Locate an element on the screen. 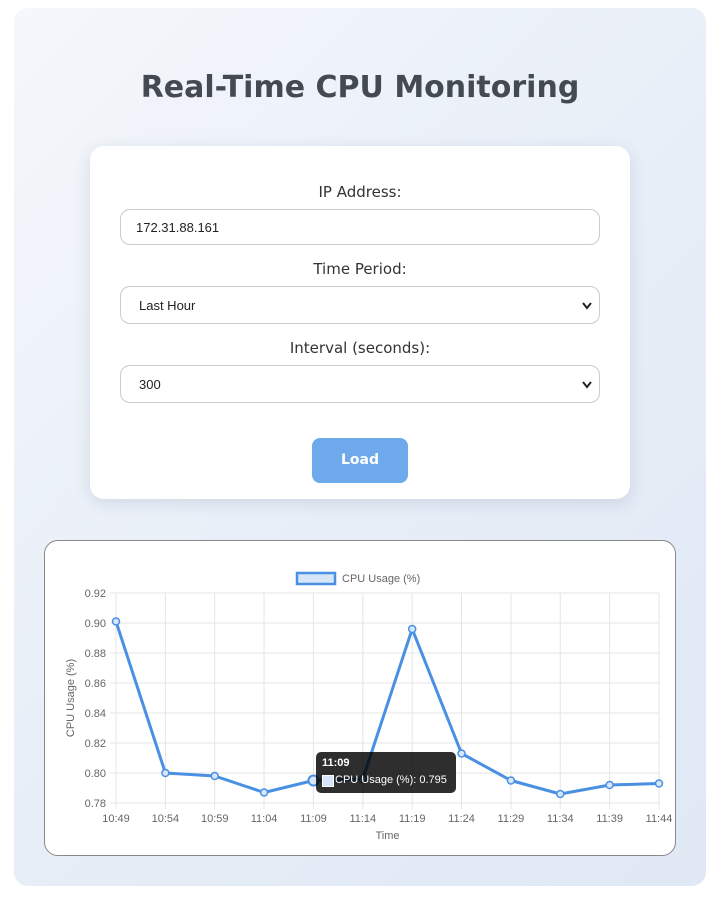 This screenshot has height=899, width=722. ip-address-label: IP Address: is located at coordinates (360, 192).